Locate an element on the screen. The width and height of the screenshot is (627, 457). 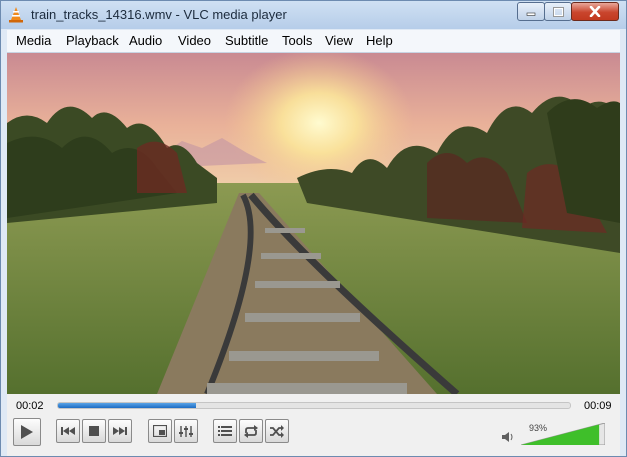
close-button is located at coordinates (595, 11).